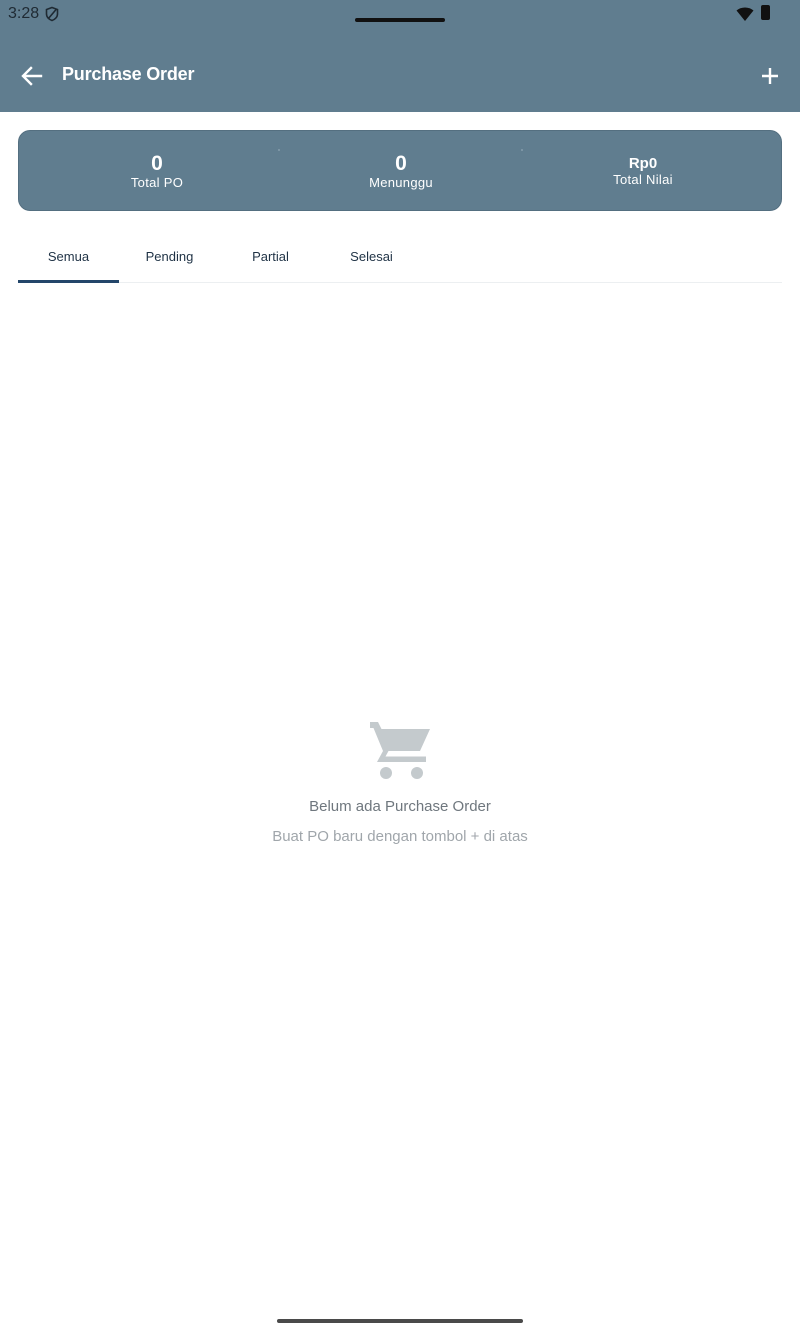 The image size is (800, 1340). I want to click on notch-bar, so click(400, 20).